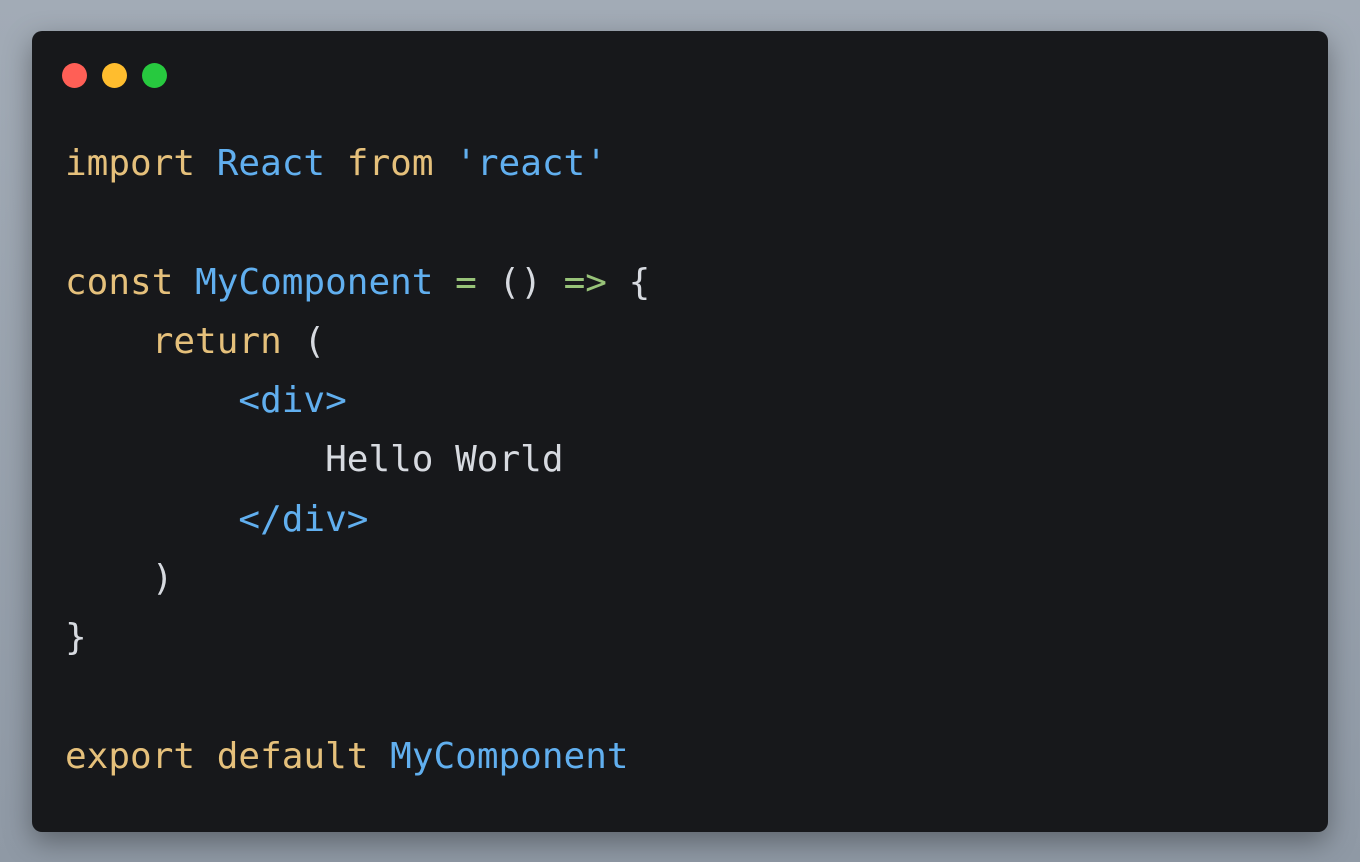 The image size is (1360, 862). Describe the element at coordinates (357, 341) in the screenshot. I see `code-line-4: return (` at that location.